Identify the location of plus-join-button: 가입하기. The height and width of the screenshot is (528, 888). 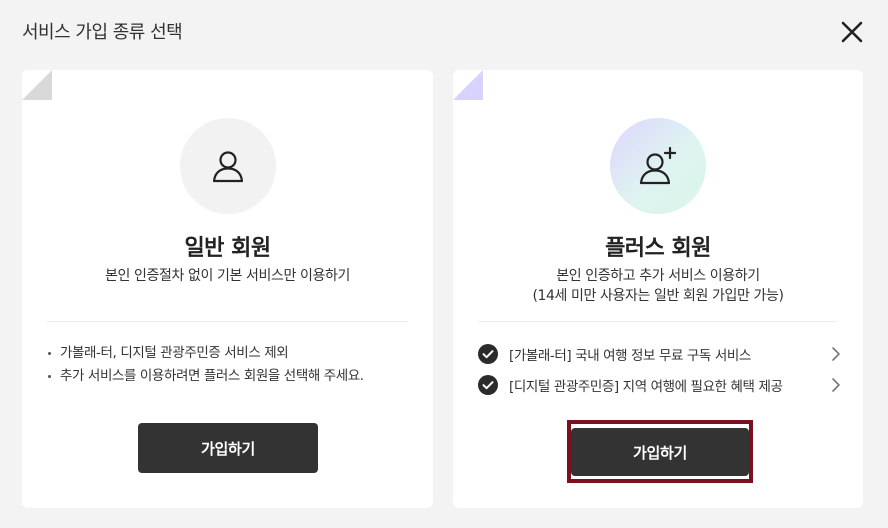
(660, 452).